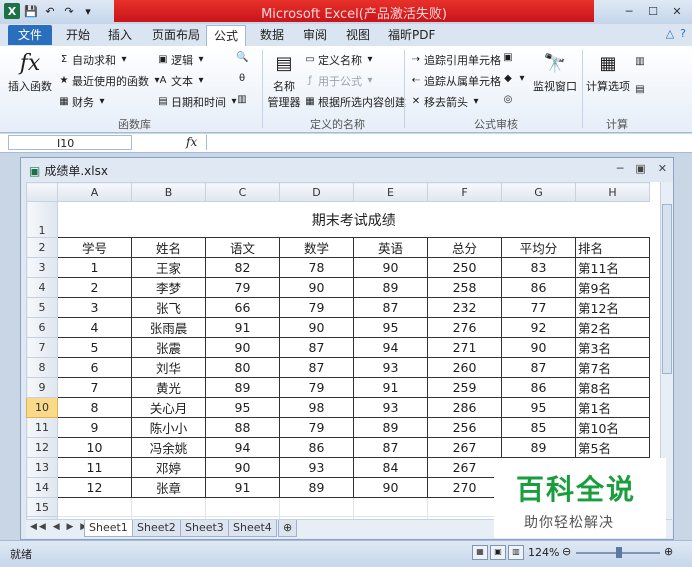 This screenshot has height=567, width=692. Describe the element at coordinates (464, 192) in the screenshot. I see `column-header: F` at that location.